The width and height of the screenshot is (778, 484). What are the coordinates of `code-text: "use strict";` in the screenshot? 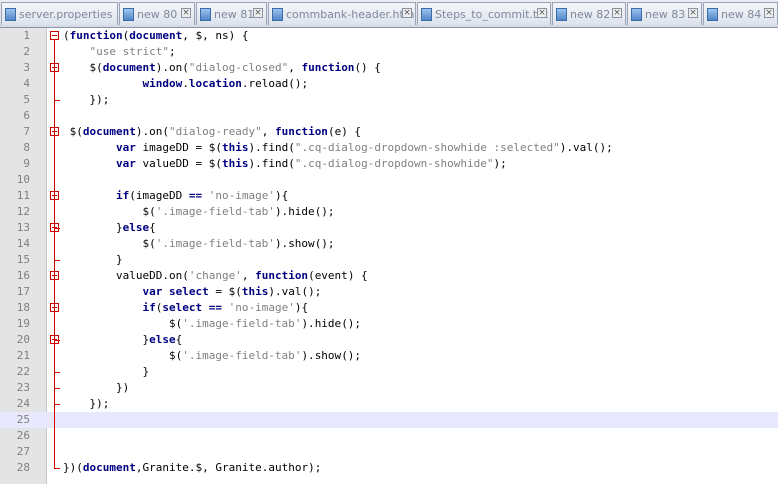 It's located at (132, 51).